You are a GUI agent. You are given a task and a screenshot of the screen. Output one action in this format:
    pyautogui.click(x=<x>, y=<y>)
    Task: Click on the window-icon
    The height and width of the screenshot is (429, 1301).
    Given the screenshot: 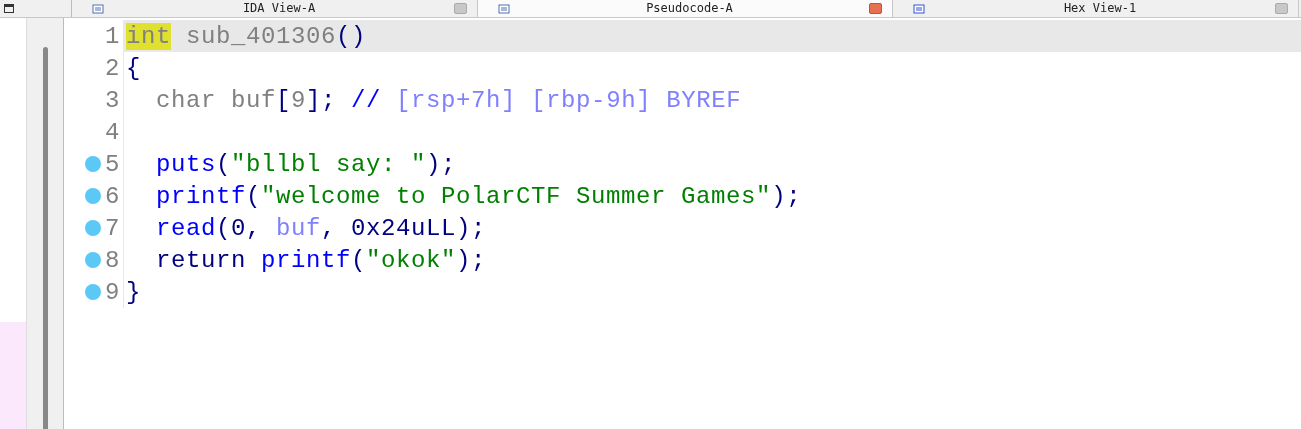 What is the action you would take?
    pyautogui.click(x=9, y=8)
    